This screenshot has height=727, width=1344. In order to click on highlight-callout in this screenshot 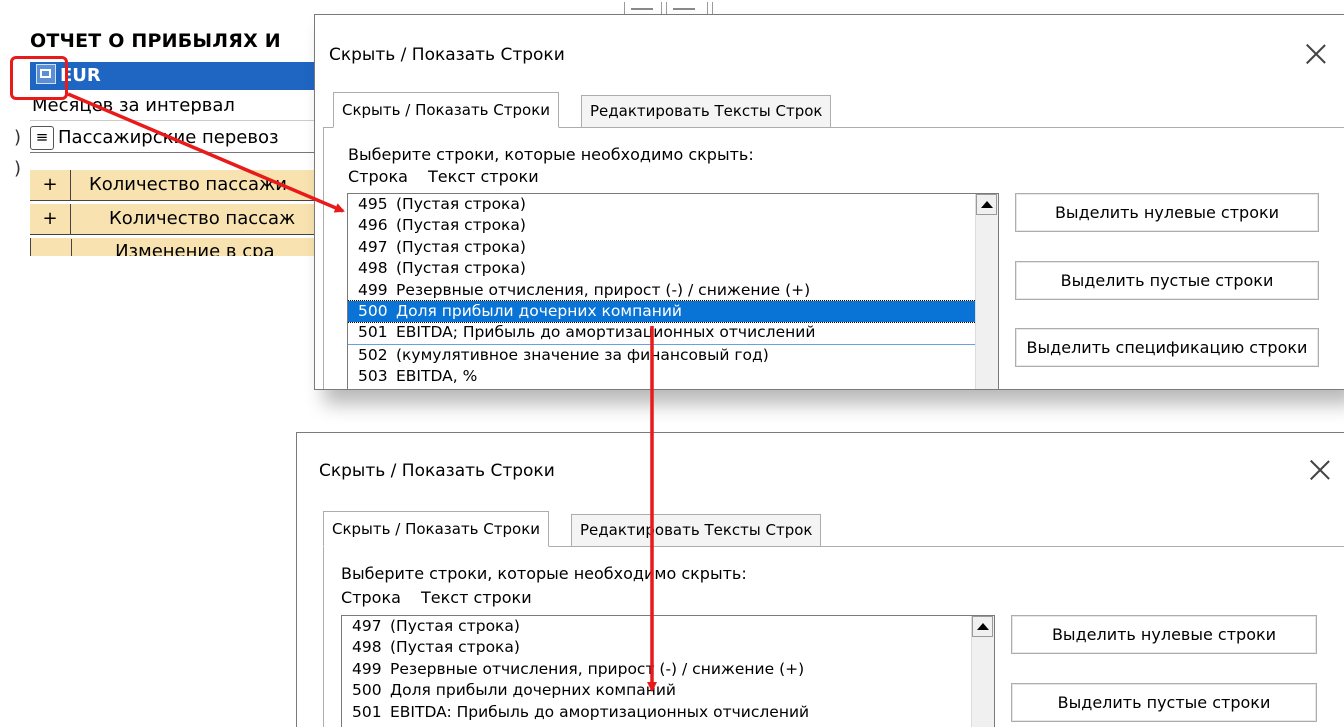, I will do `click(39, 78)`.